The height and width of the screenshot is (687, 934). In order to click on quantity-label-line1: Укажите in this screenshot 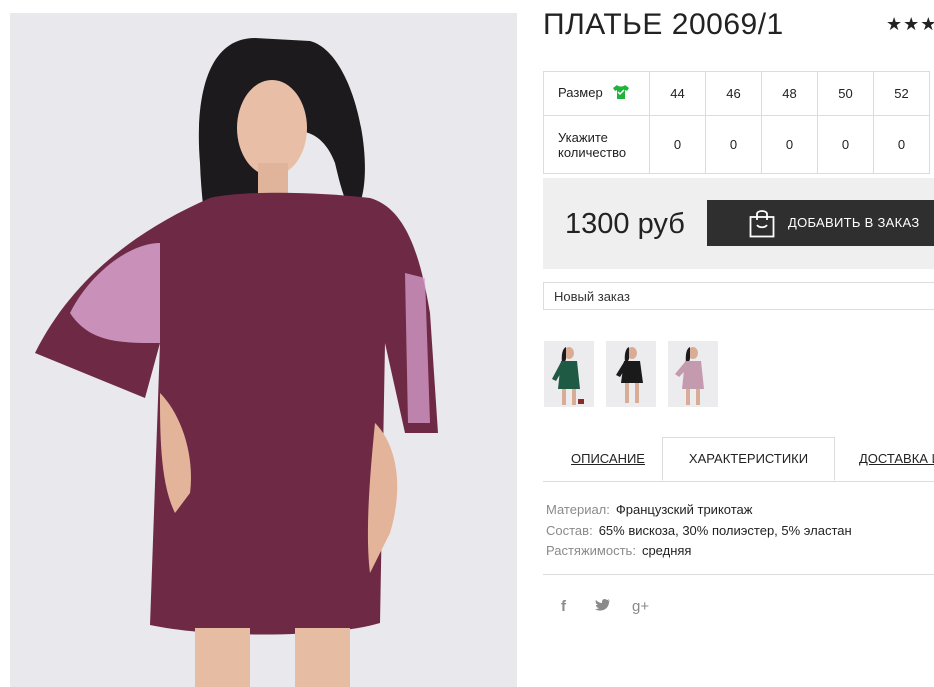, I will do `click(583, 137)`.